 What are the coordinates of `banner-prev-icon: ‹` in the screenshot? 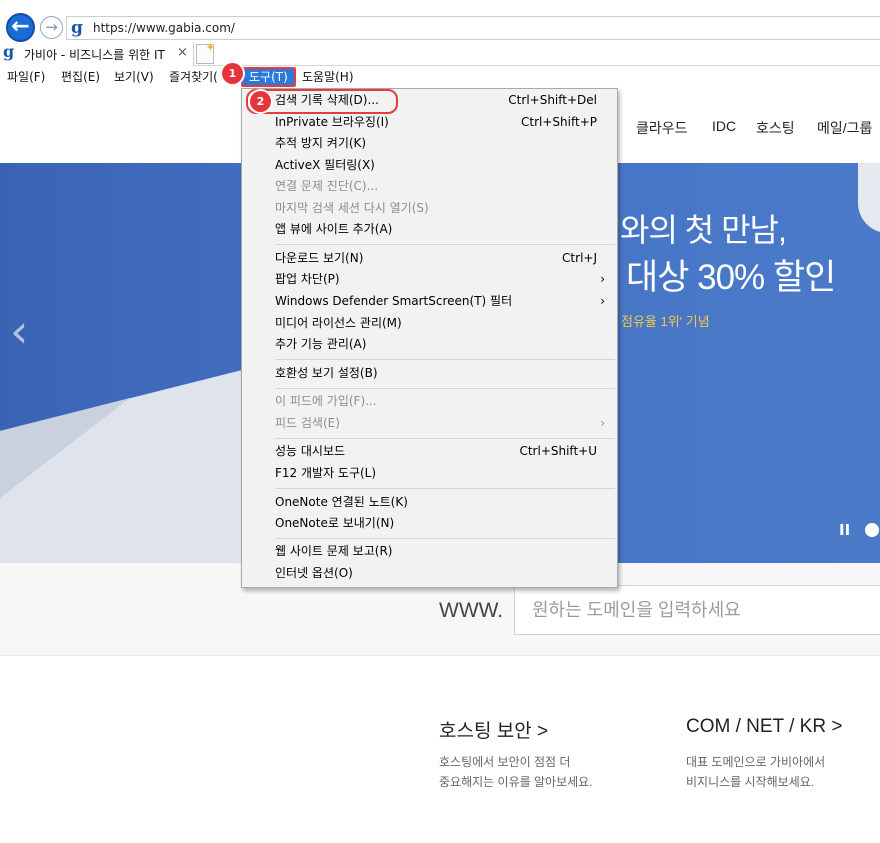 It's located at (19, 331).